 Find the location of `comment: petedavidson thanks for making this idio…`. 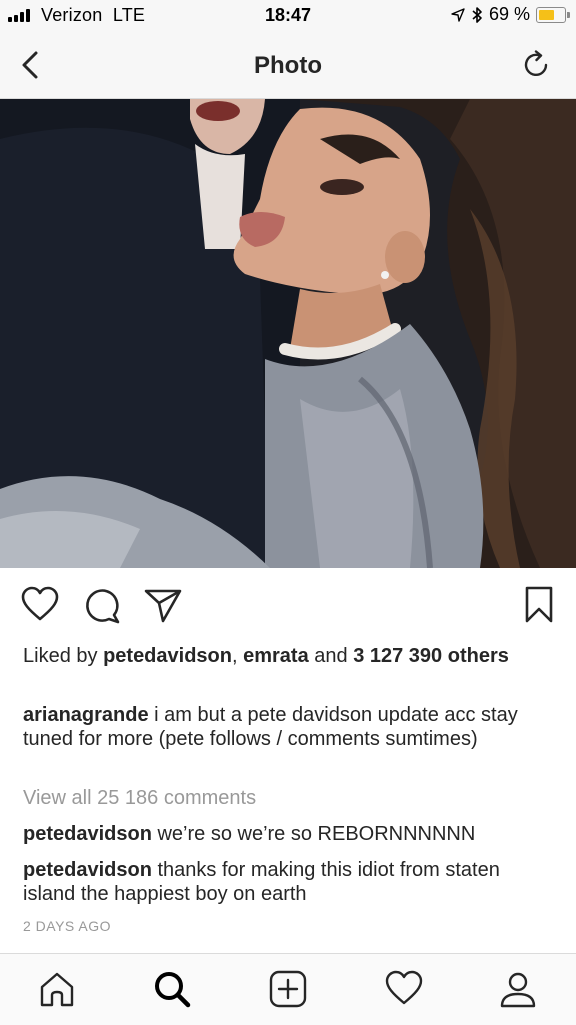

comment: petedavidson thanks for making this idio… is located at coordinates (288, 882).